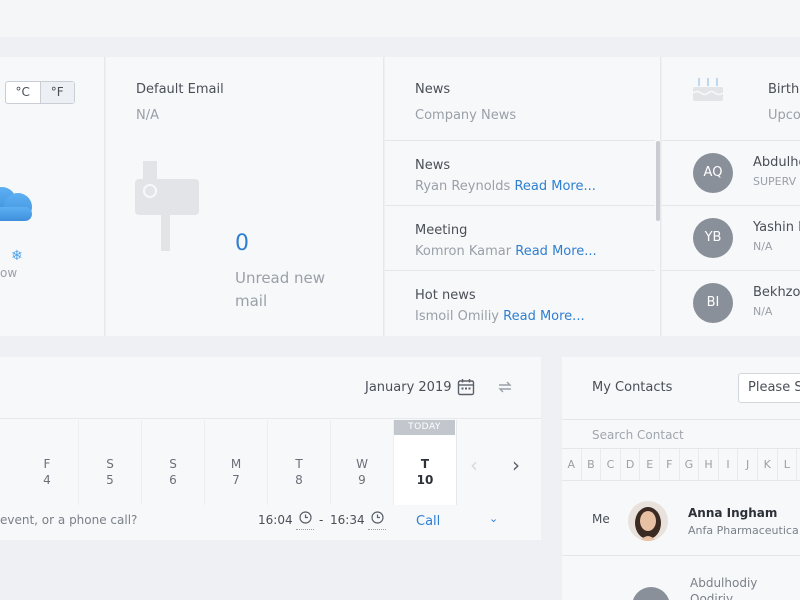 Image resolution: width=800 pixels, height=600 pixels. I want to click on contacts-title: My Contacts, so click(632, 387).